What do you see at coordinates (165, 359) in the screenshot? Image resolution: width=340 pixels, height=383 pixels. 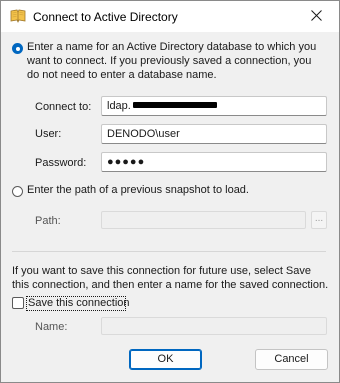 I see `ok-button: OK` at bounding box center [165, 359].